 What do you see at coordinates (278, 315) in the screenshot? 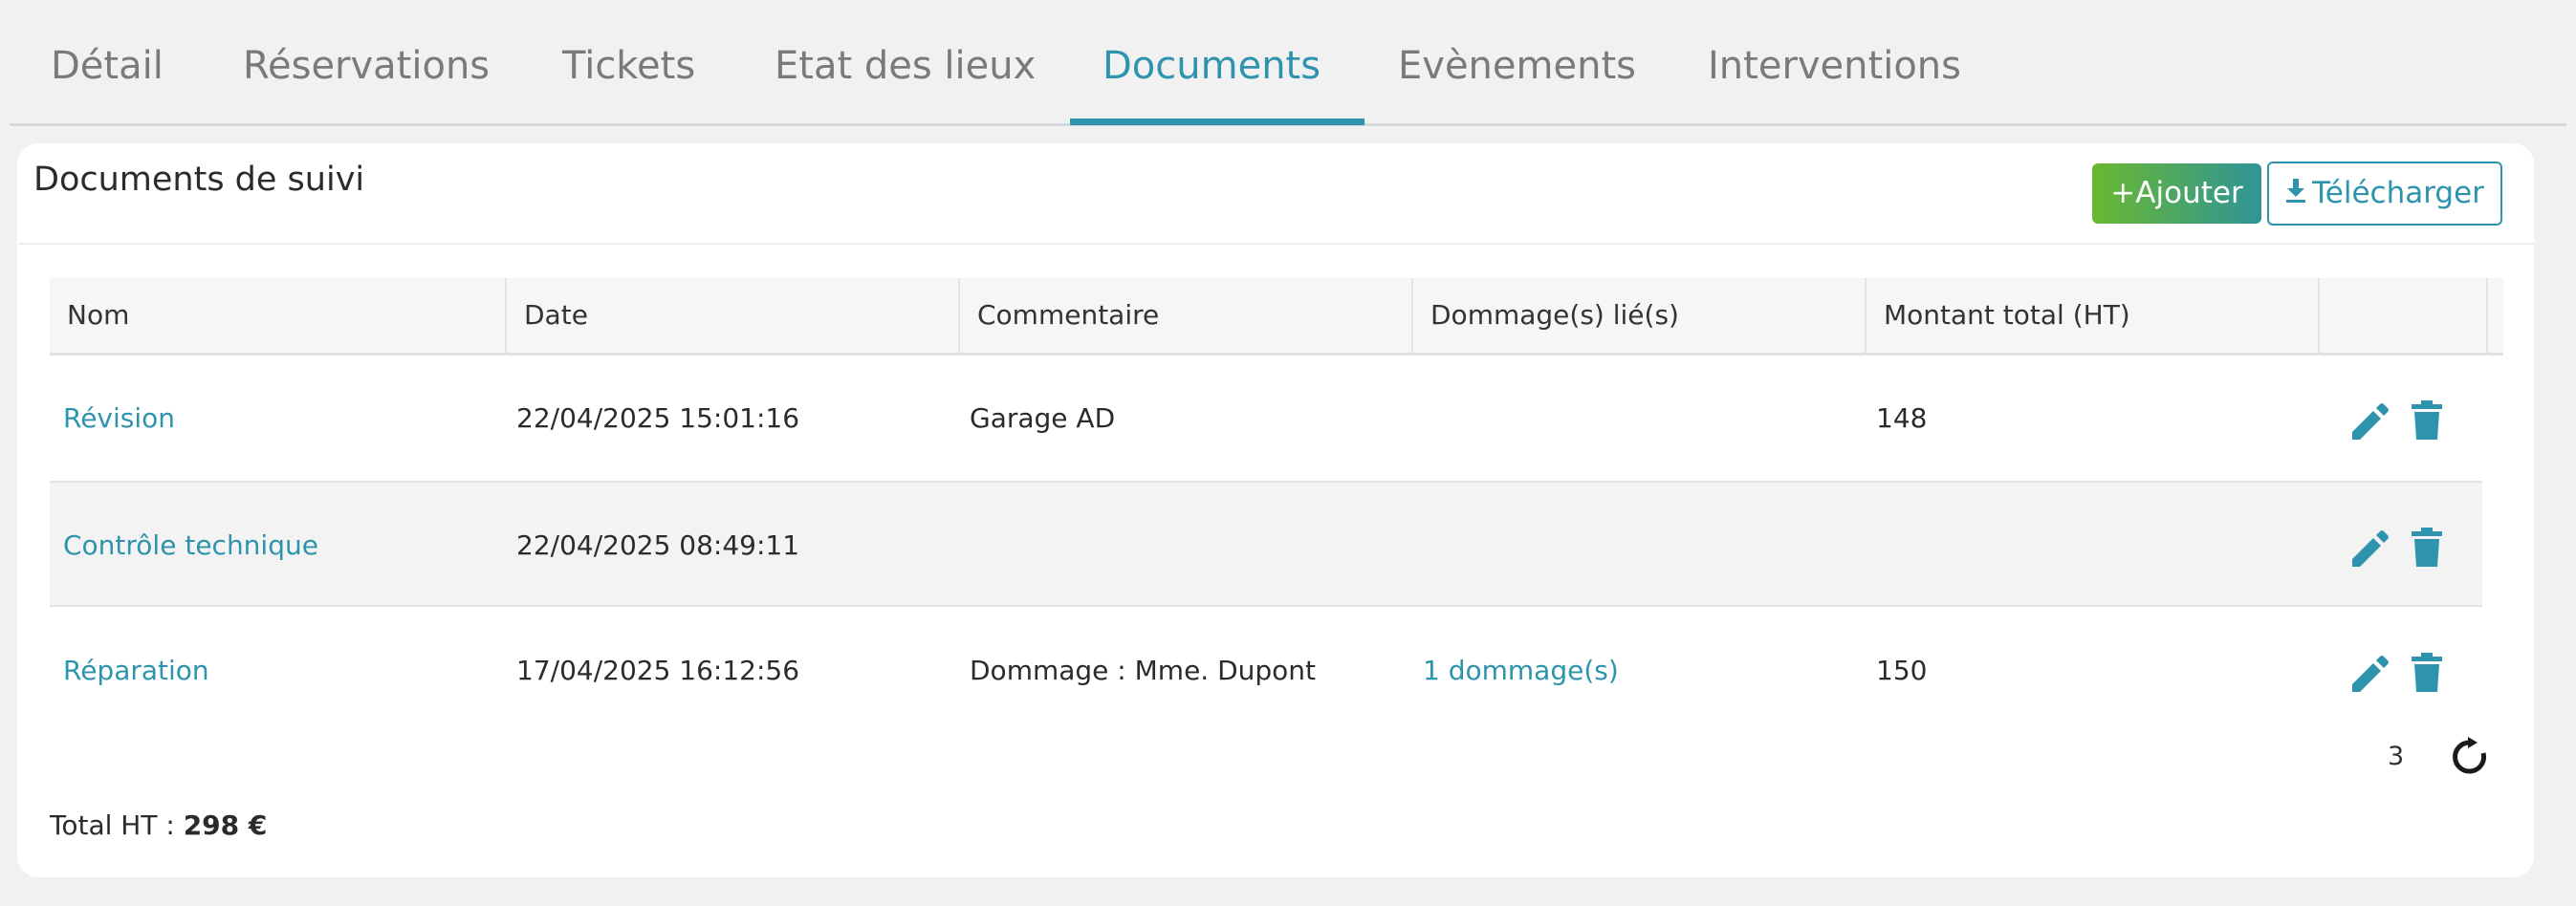
I see `column-header-nom: Nom` at bounding box center [278, 315].